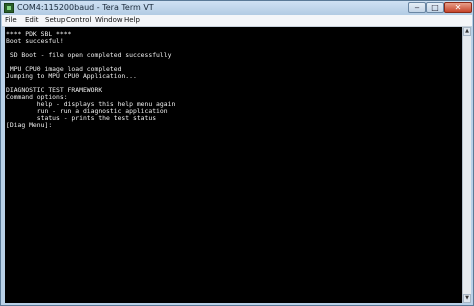 The image size is (474, 306). What do you see at coordinates (237, 8) in the screenshot?
I see `title-bar: COM4:115200baud - Tera Term VT ‒ □ ✕` at bounding box center [237, 8].